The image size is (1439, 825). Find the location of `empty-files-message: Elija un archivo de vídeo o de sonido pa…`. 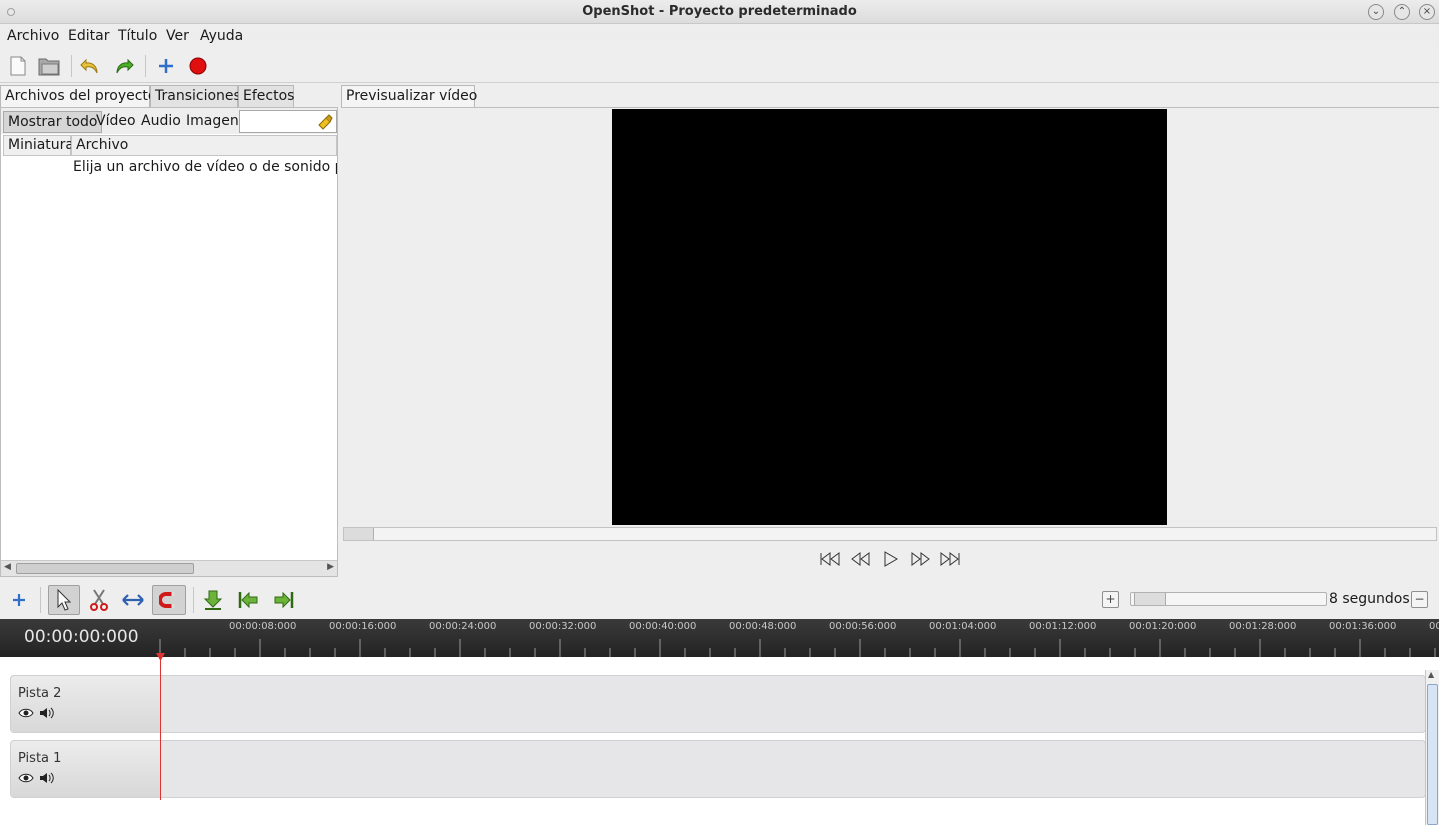

empty-files-message: Elija un archivo de vídeo o de sonido pa… is located at coordinates (205, 167).